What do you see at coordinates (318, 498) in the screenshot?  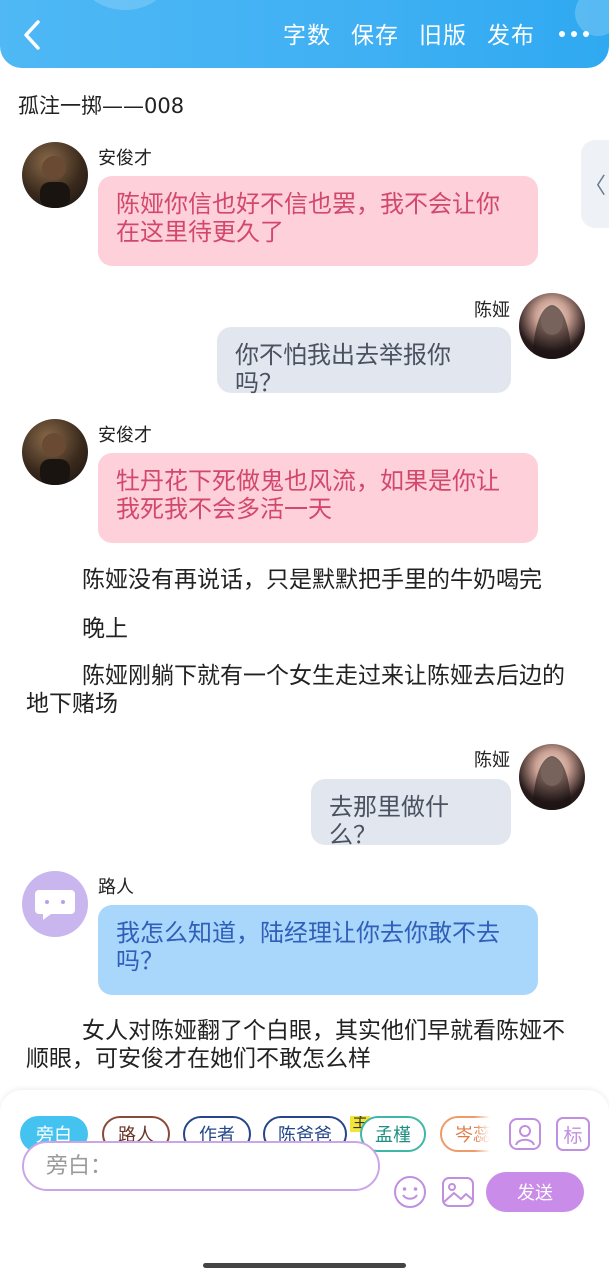 I see `message-bubble: 牡丹花下死做鬼也风流，如果是你让我死我不会多活一天` at bounding box center [318, 498].